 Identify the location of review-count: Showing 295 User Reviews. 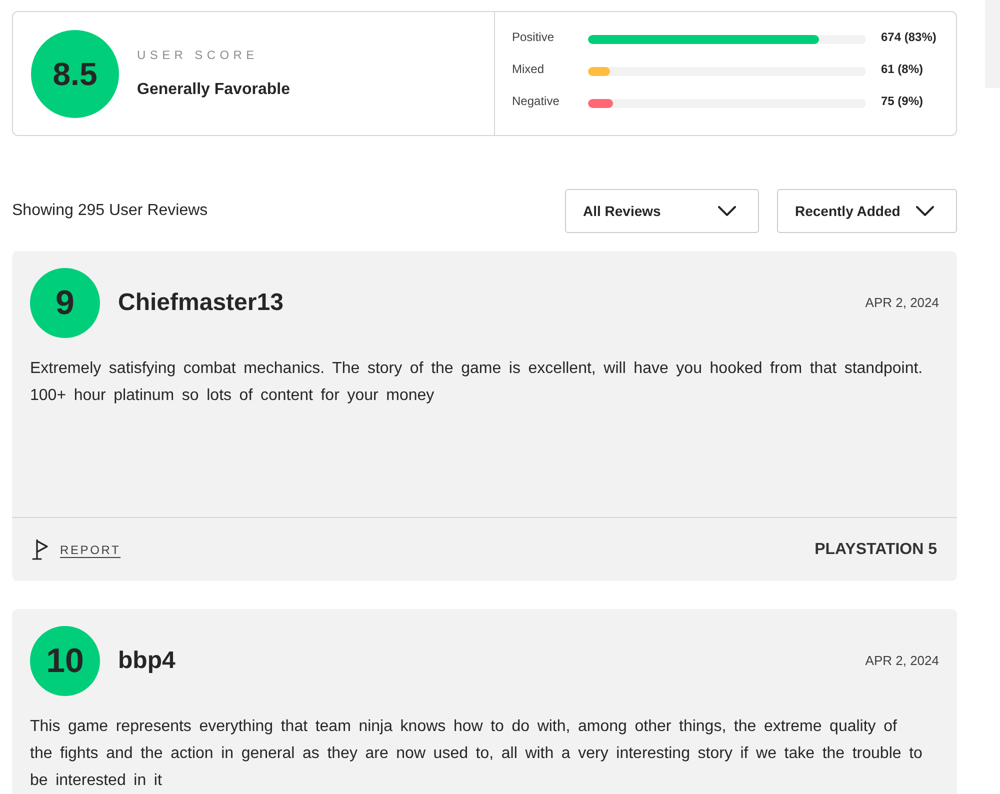
(110, 211).